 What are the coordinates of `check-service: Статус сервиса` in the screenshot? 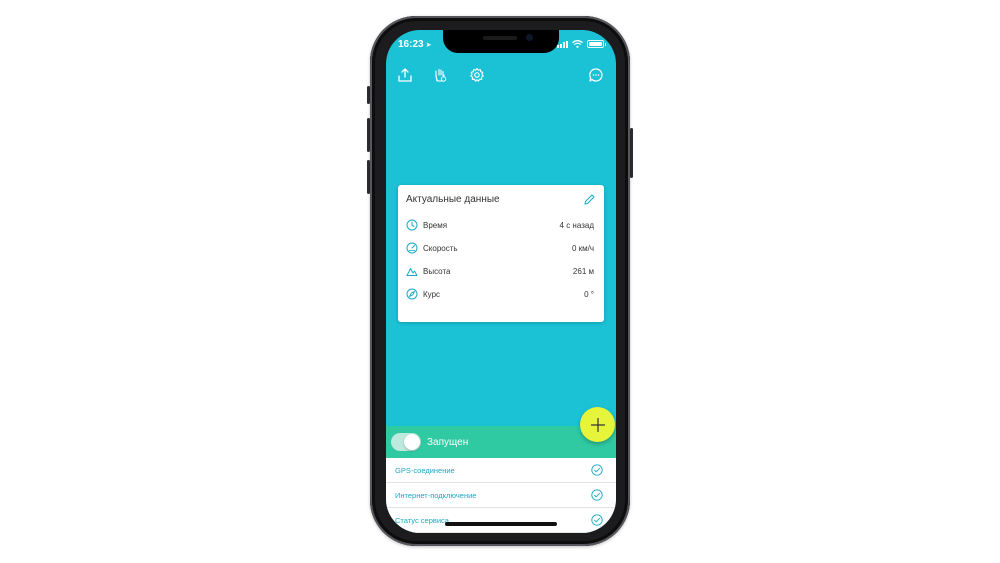 It's located at (501, 520).